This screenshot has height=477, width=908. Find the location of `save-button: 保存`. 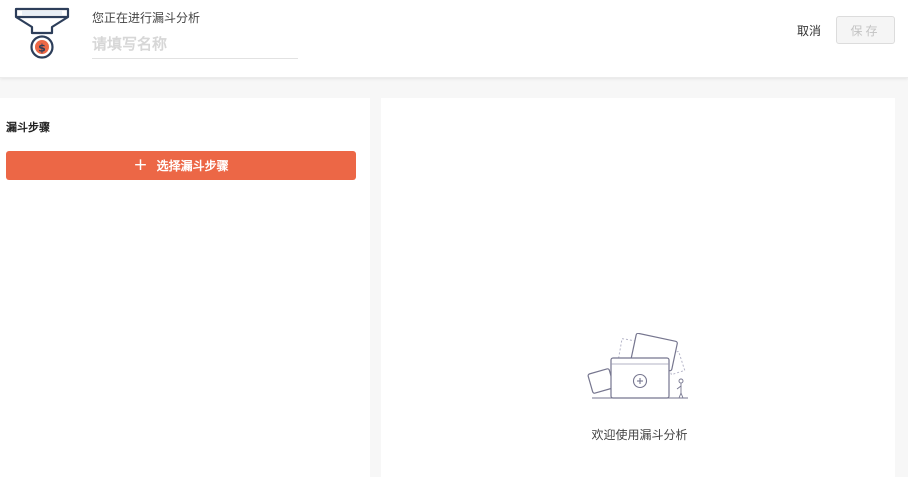

save-button: 保存 is located at coordinates (865, 30).